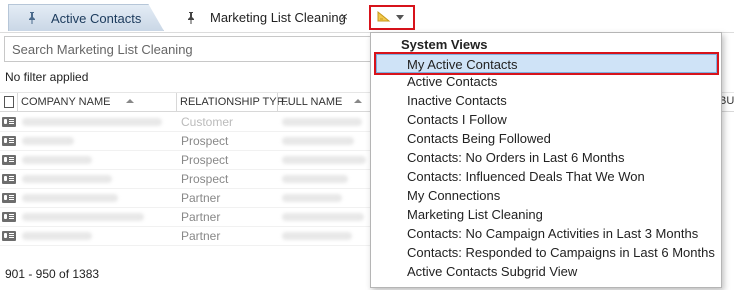 Image resolution: width=734 pixels, height=290 pixels. What do you see at coordinates (278, 17) in the screenshot?
I see `tab-label: Marketing List Cleaning` at bounding box center [278, 17].